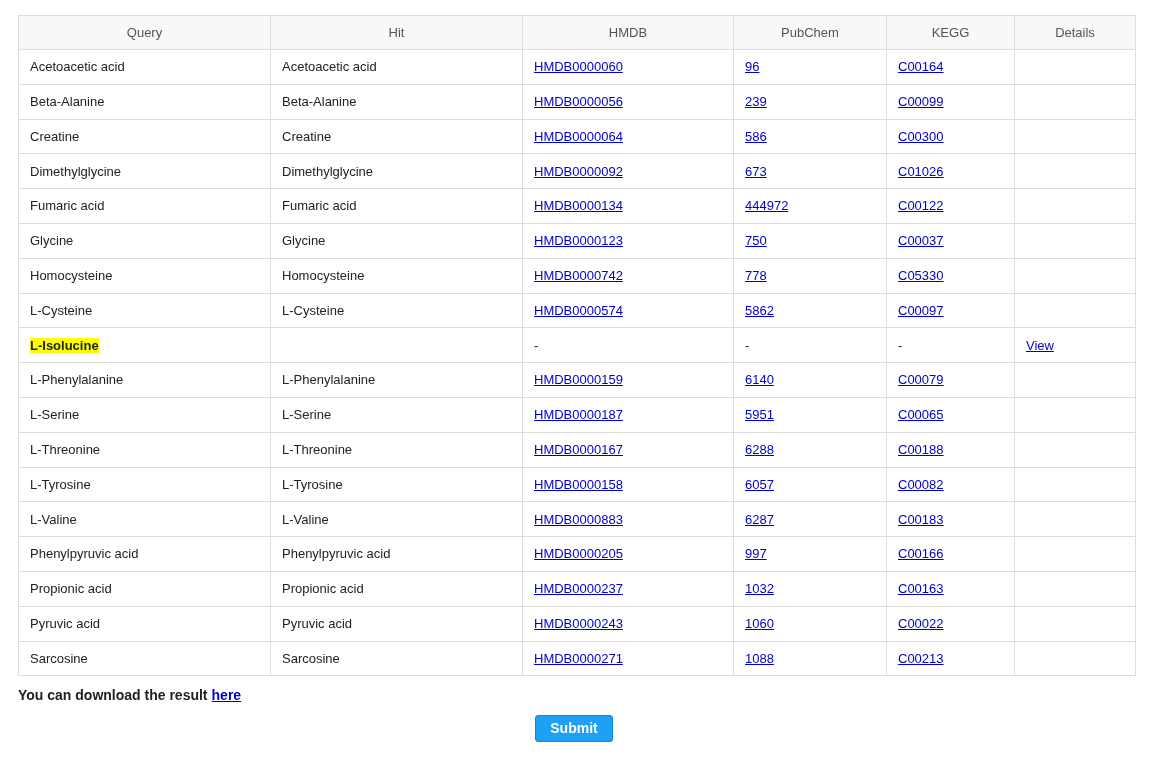  Describe the element at coordinates (752, 67) in the screenshot. I see `pubchem-link: 96` at that location.